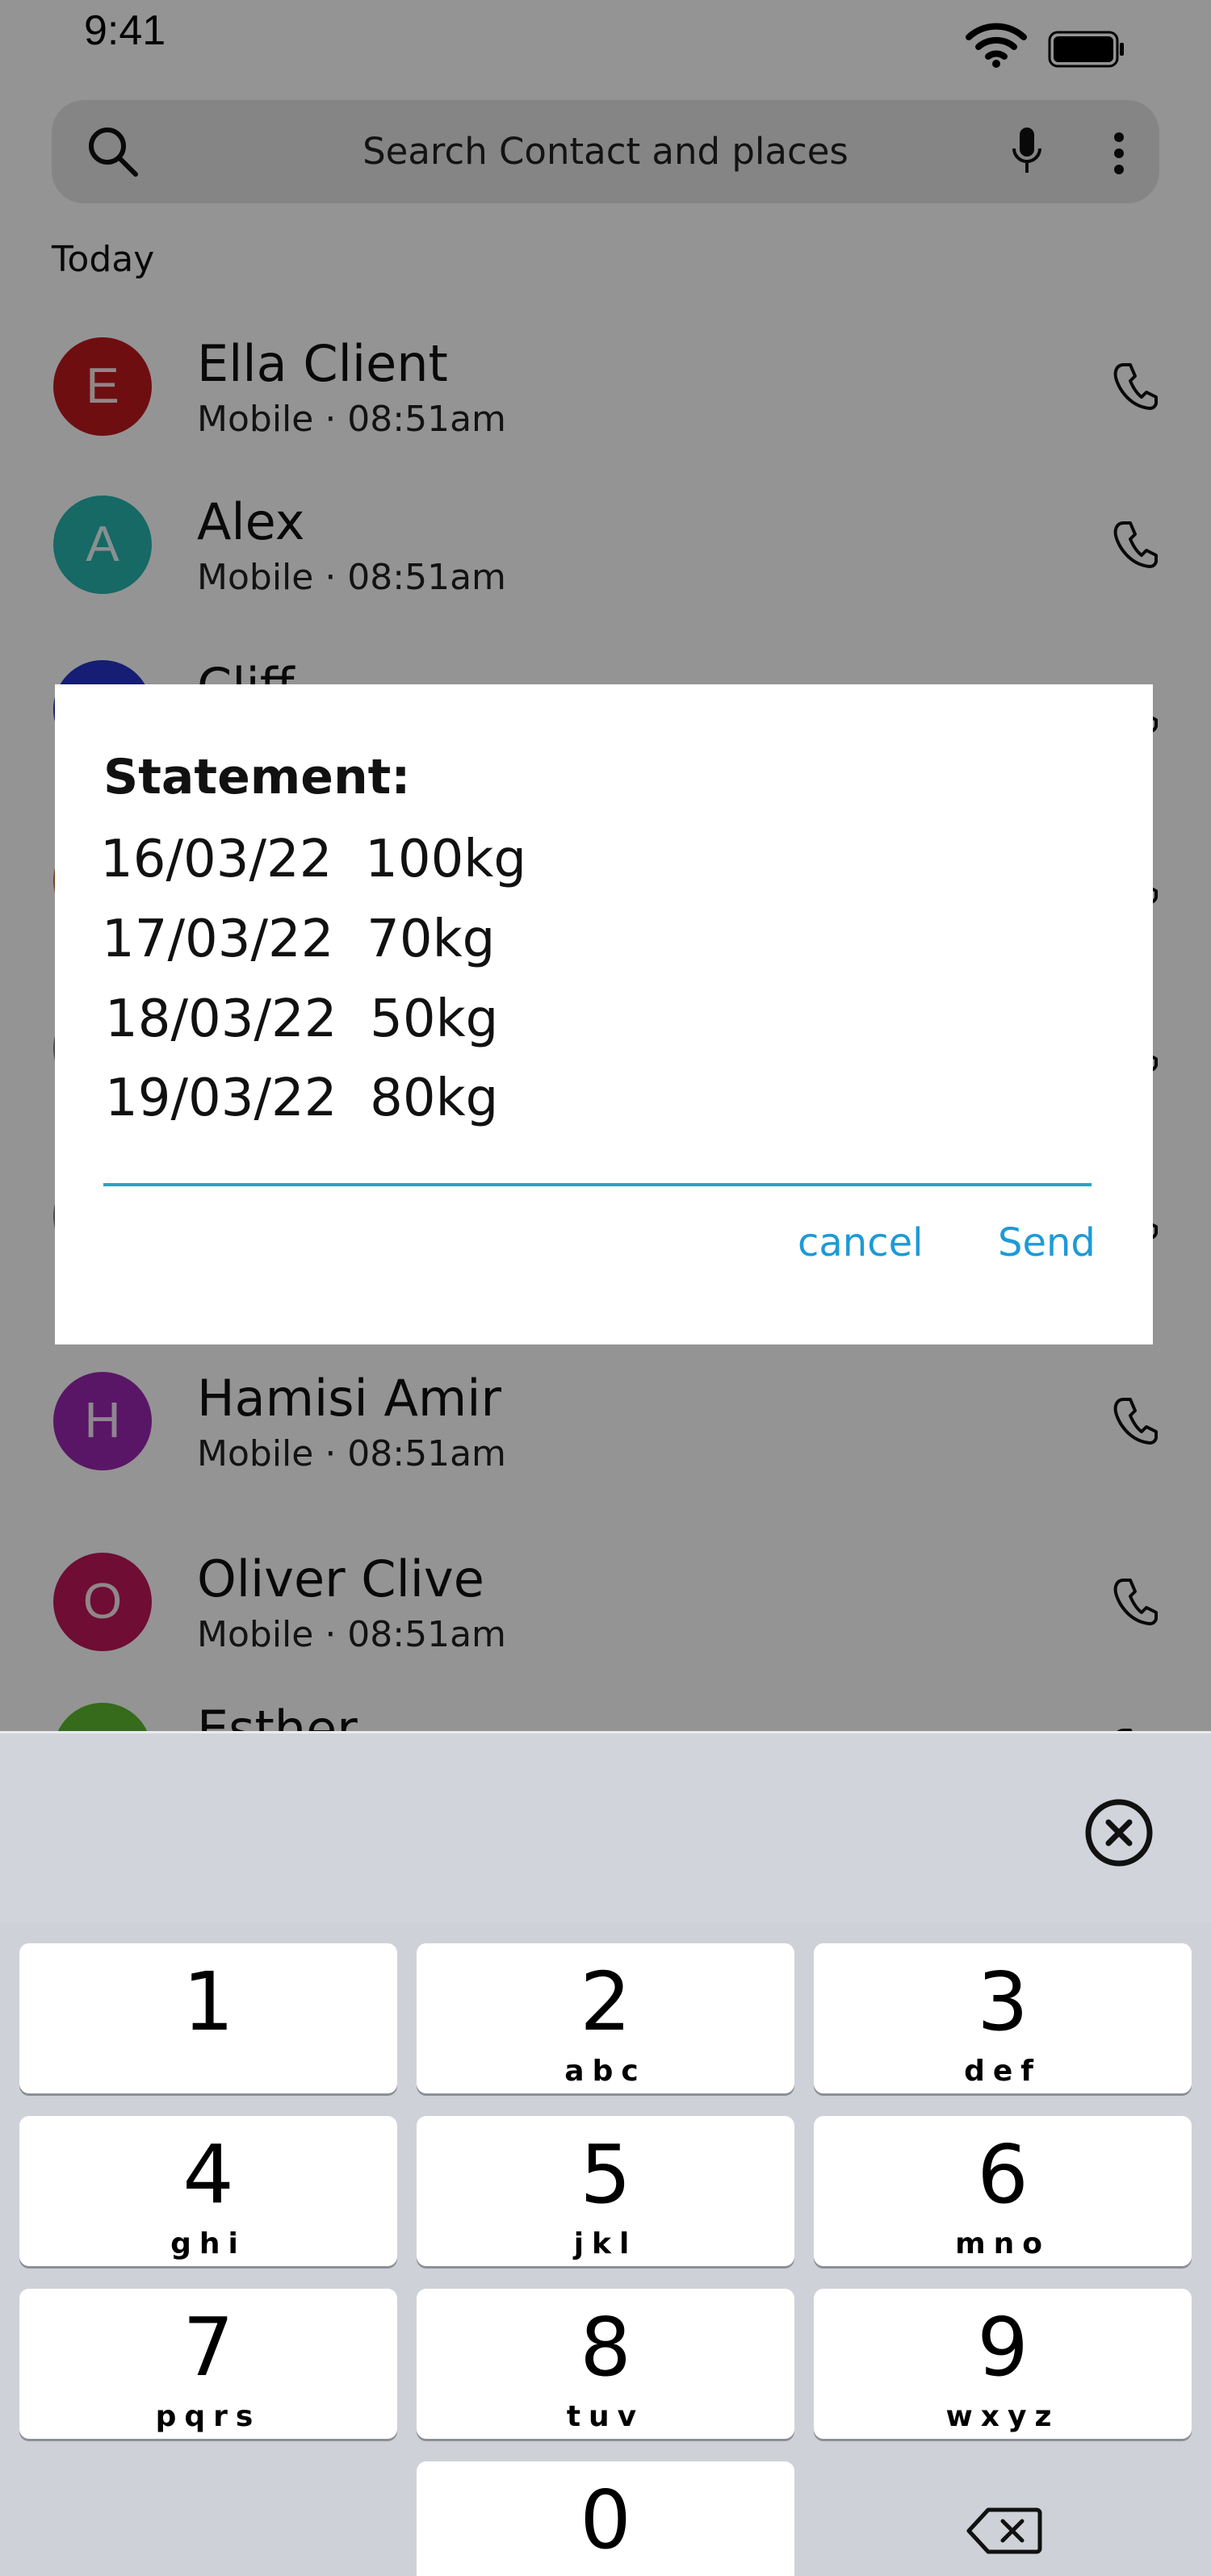  What do you see at coordinates (313, 859) in the screenshot?
I see `statement-line: 16/03/22 100kg` at bounding box center [313, 859].